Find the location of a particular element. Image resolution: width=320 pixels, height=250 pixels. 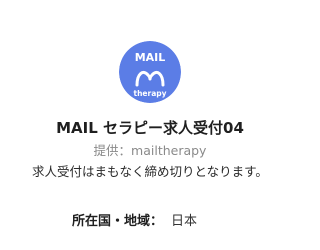

provider-text: 提供：mailtherapy is located at coordinates (150, 150).